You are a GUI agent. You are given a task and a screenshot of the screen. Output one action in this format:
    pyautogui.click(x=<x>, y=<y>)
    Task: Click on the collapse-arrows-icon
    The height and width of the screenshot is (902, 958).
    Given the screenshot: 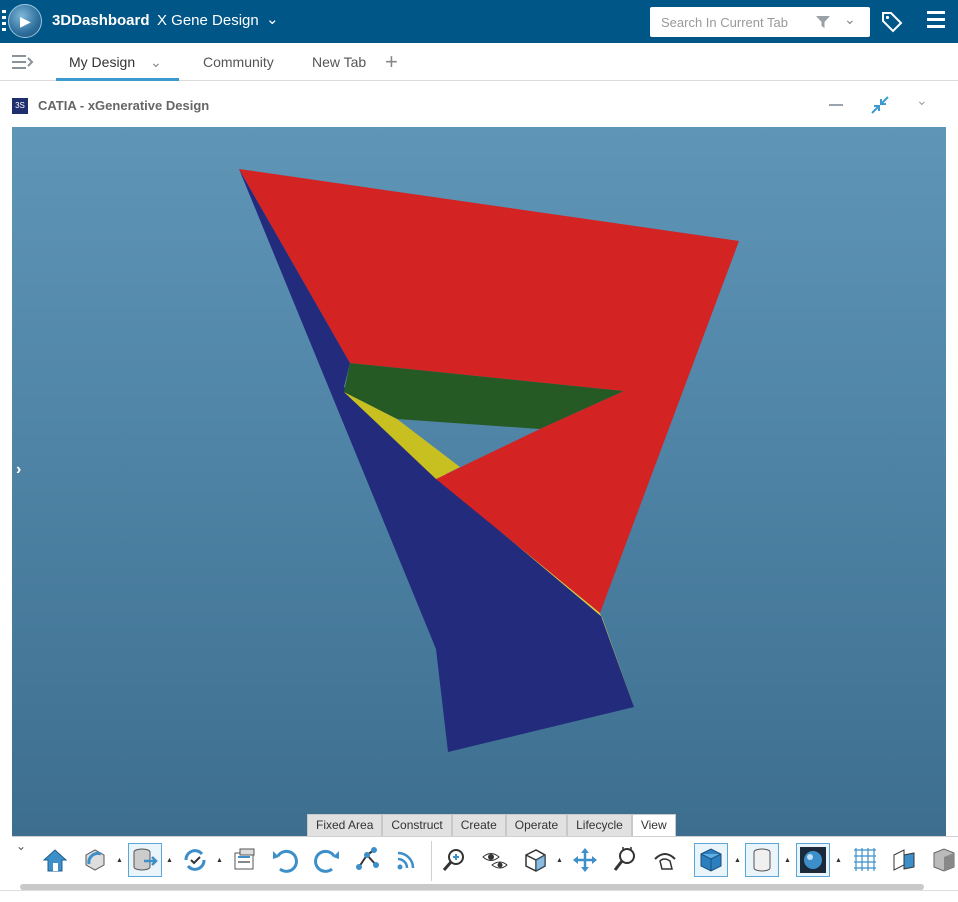 What is the action you would take?
    pyautogui.click(x=880, y=105)
    